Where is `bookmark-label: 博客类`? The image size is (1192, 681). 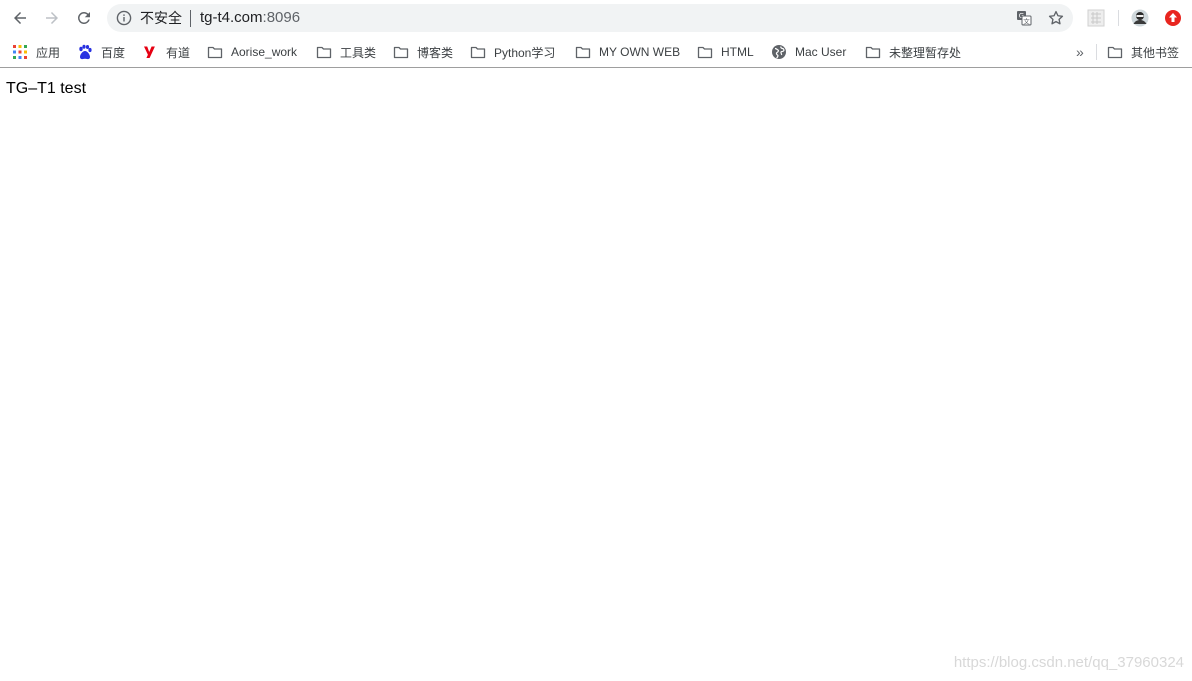
bookmark-label: 博客类 is located at coordinates (435, 52).